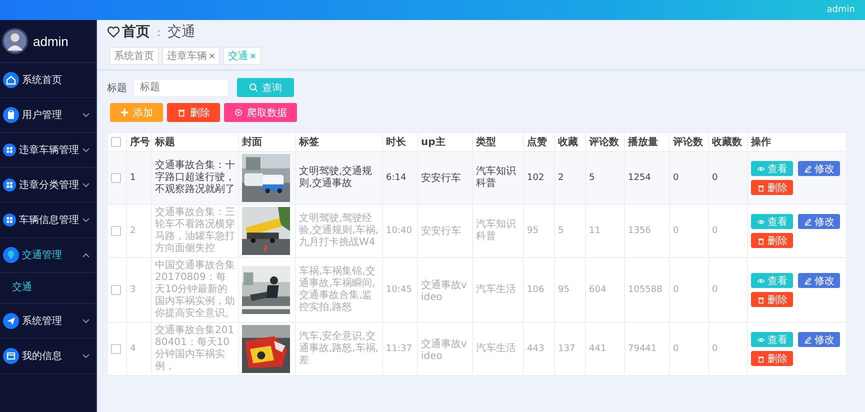  What do you see at coordinates (50, 41) in the screenshot?
I see `user-name: admin` at bounding box center [50, 41].